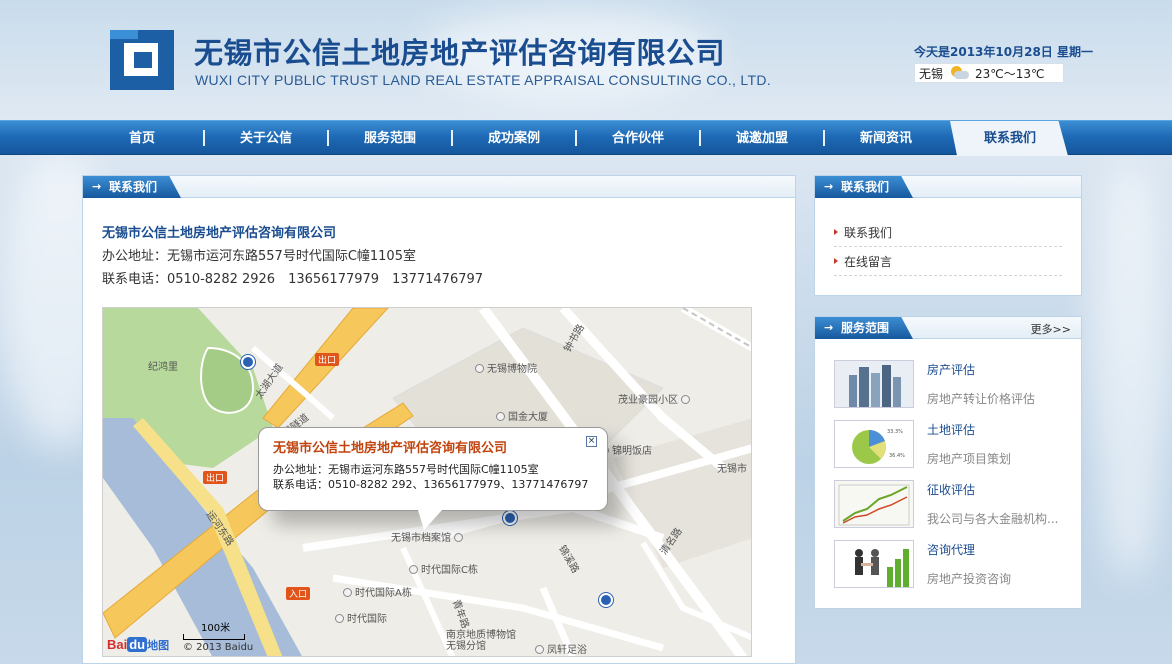  I want to click on nav-item-contact: 联系我们, so click(1010, 138).